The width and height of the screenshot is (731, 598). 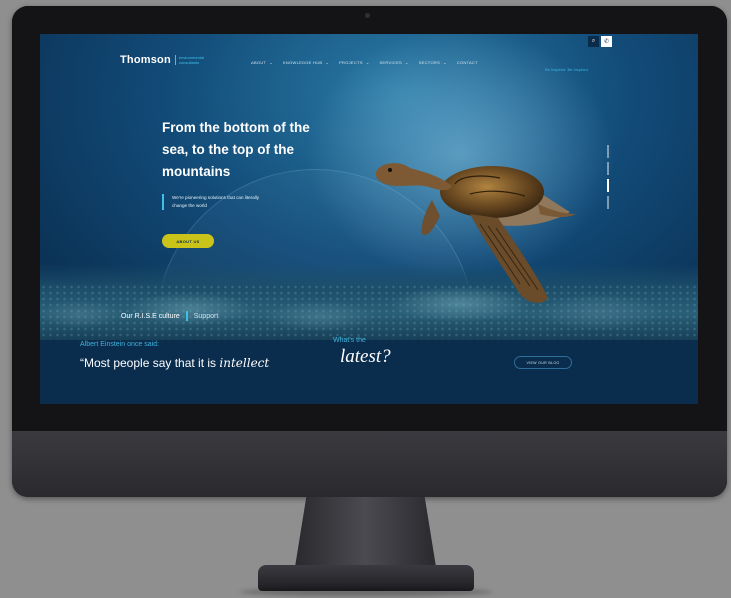 I want to click on turtle-illustration, so click(x=475, y=233).